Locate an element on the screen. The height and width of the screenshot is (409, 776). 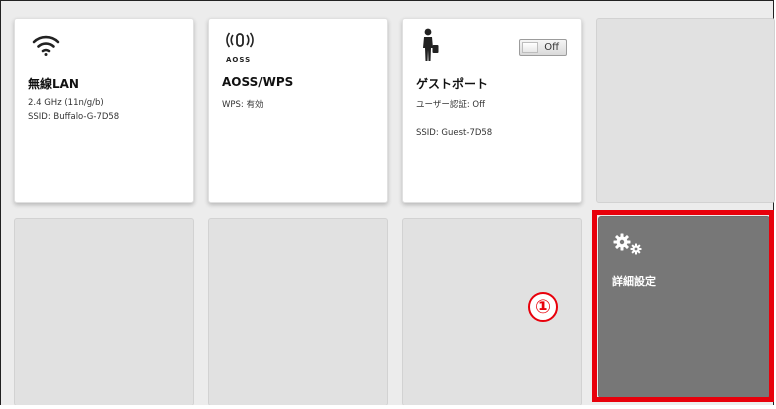
bottom-edge is located at coordinates (388, 407).